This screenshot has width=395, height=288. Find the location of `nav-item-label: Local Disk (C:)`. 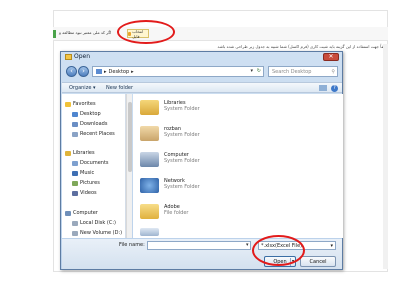

nav-item-label: Local Disk (C:) is located at coordinates (98, 223).